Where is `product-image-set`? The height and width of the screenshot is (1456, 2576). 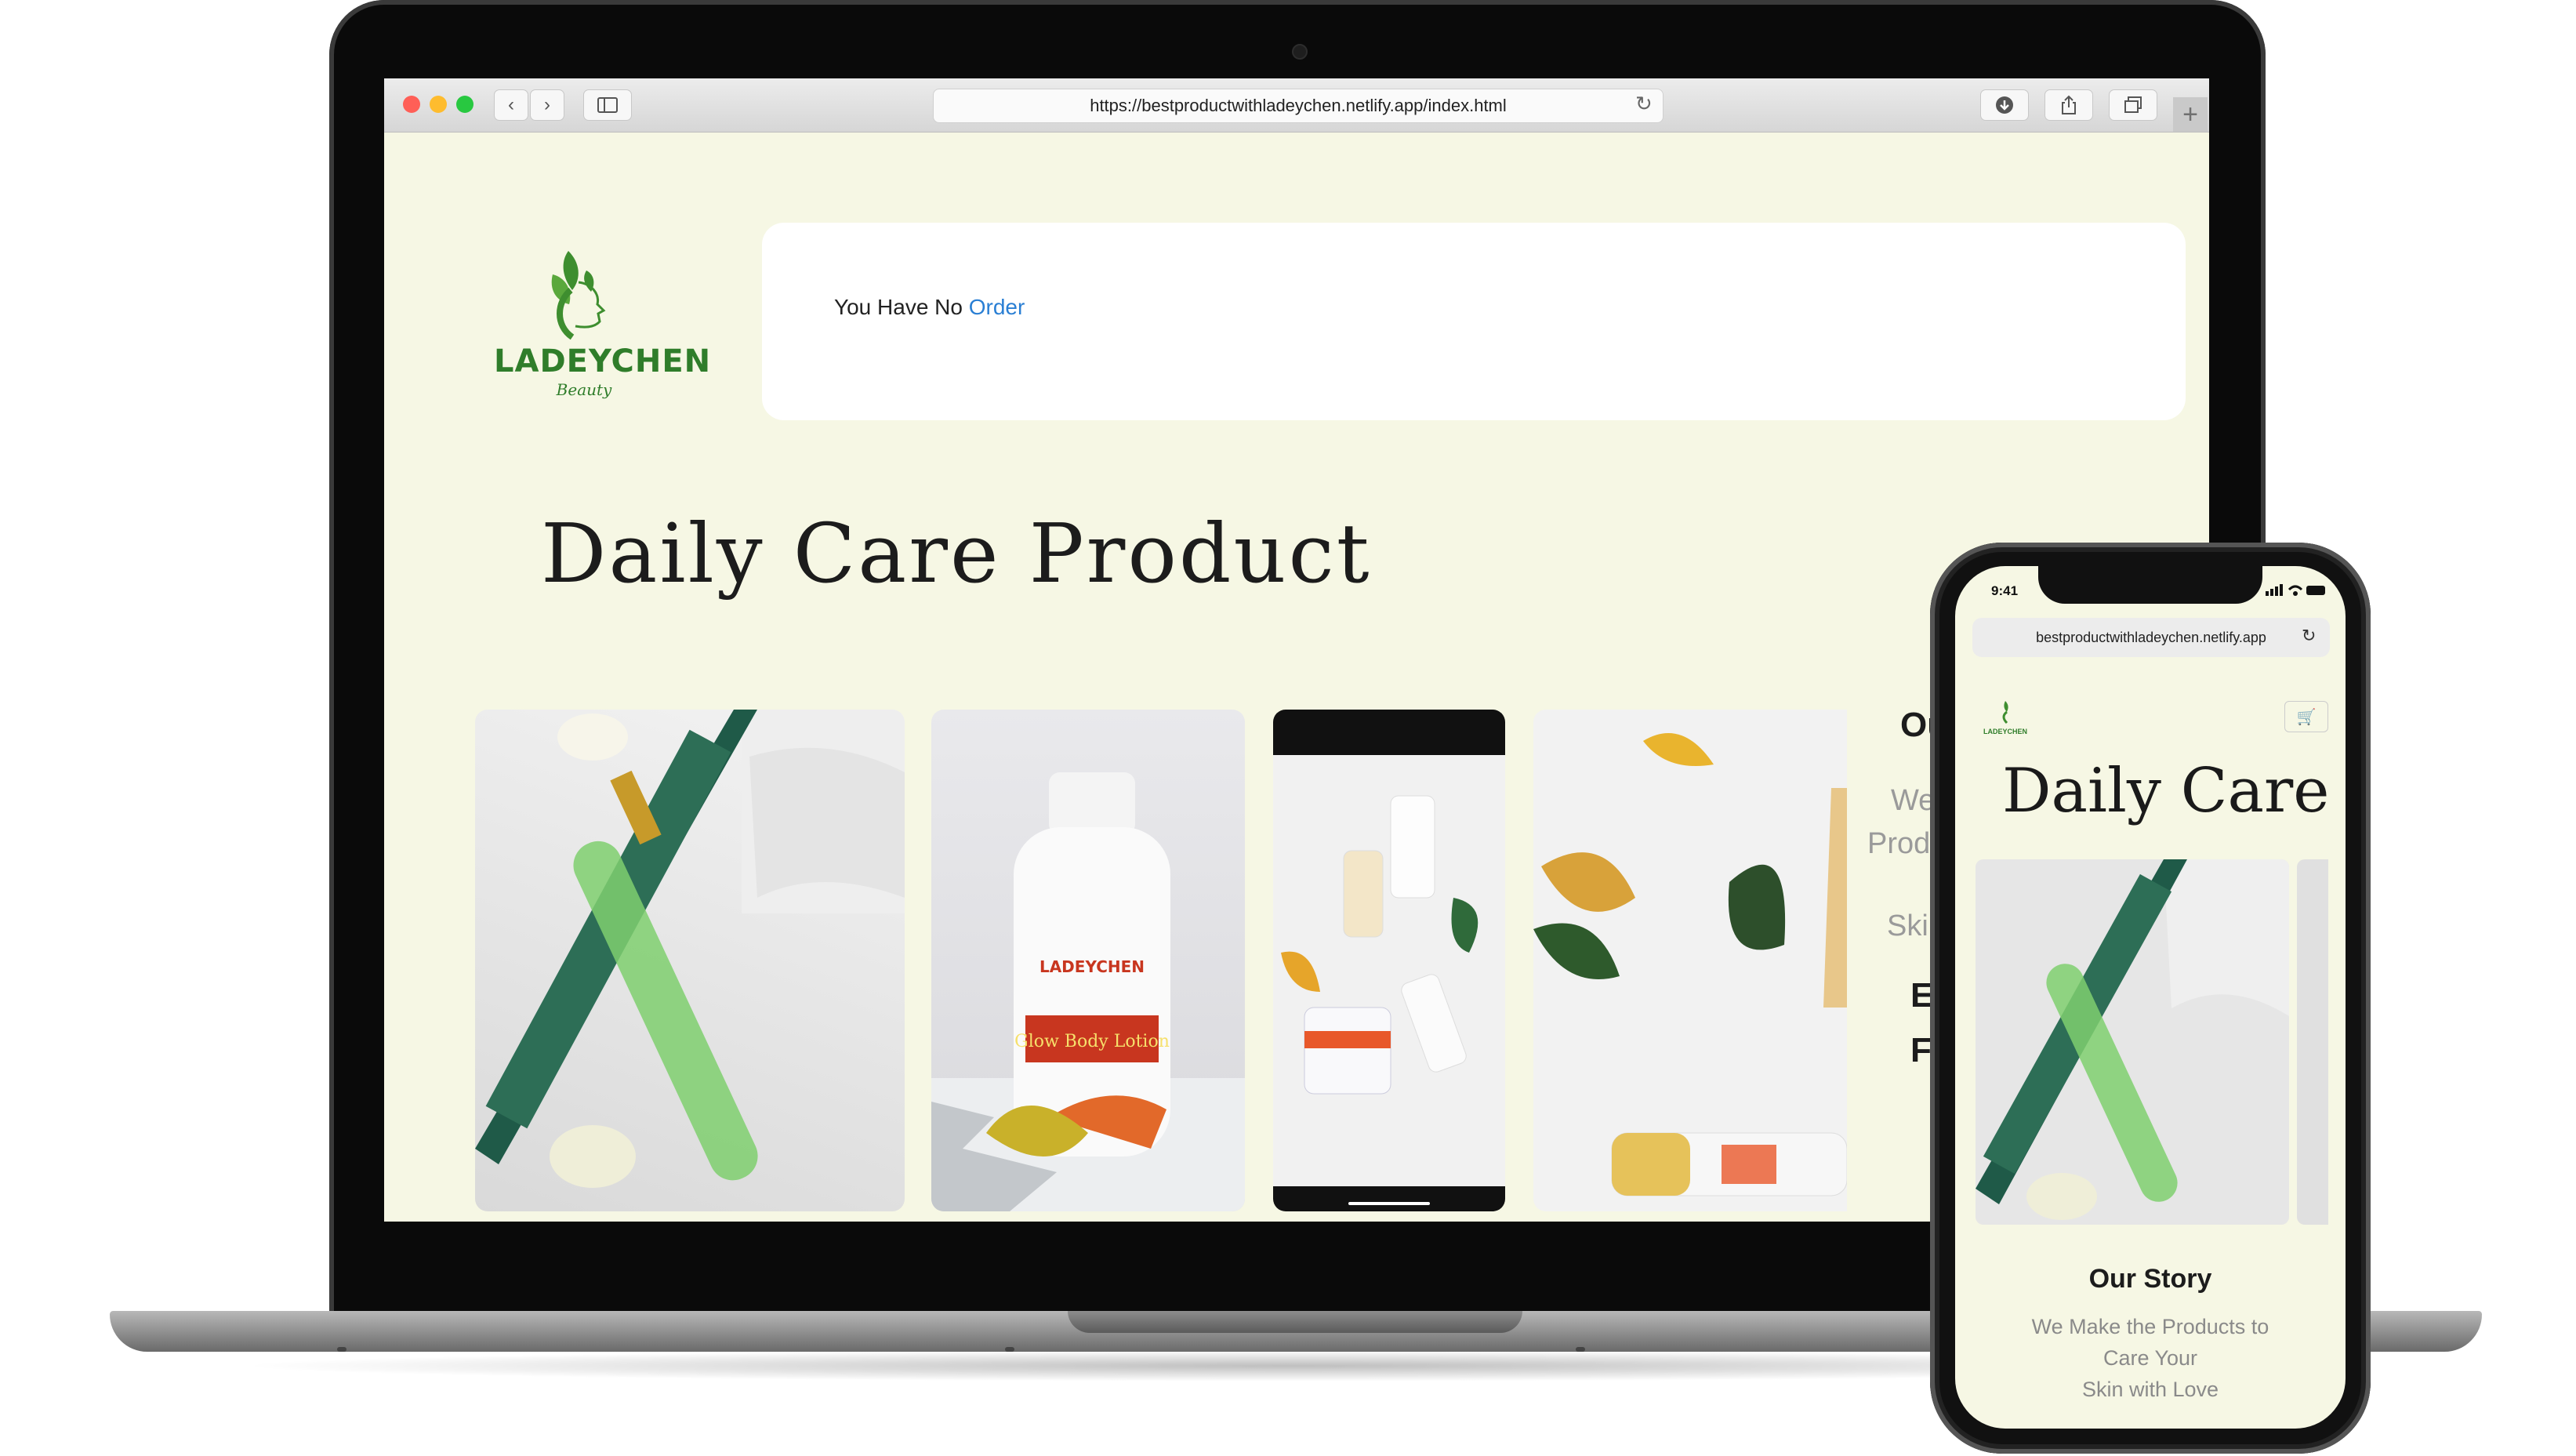 product-image-set is located at coordinates (1389, 960).